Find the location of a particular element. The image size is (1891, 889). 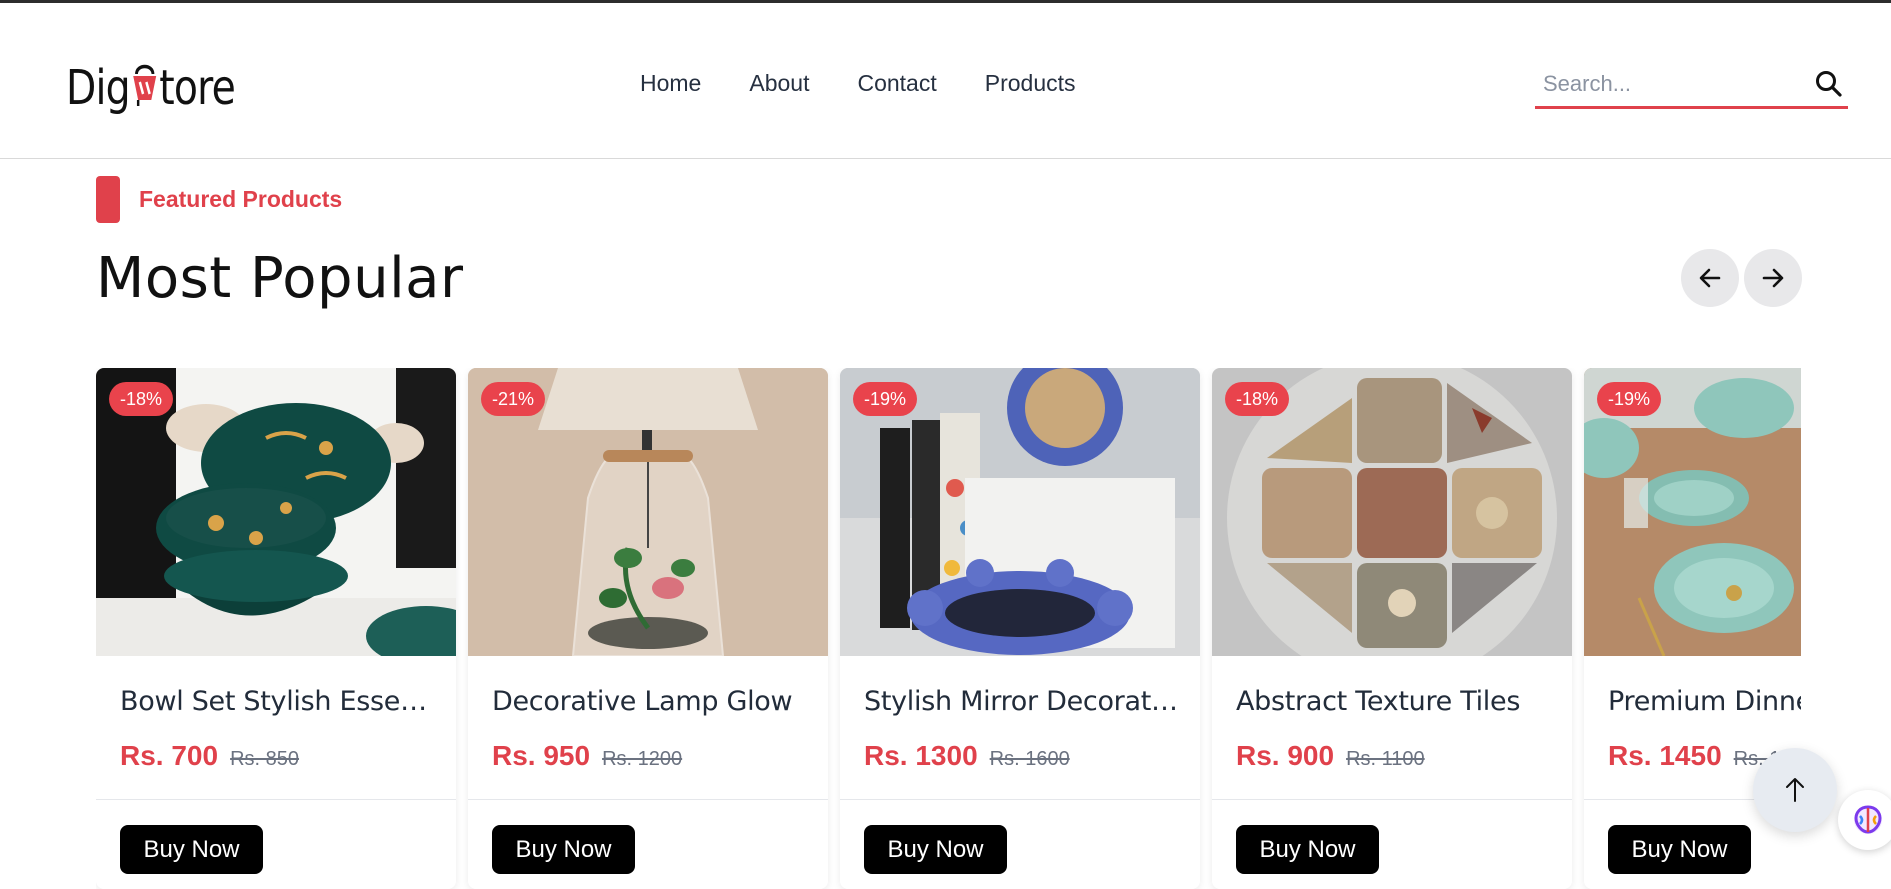

product-old-price: Rs. 1200 is located at coordinates (642, 759).